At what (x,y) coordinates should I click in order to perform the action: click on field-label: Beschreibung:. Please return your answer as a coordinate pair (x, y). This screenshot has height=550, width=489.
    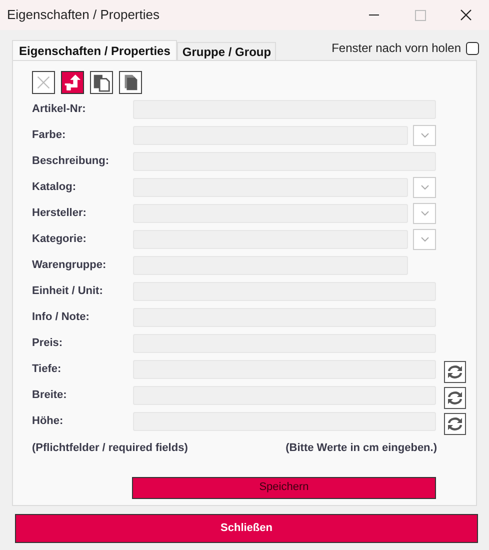
    Looking at the image, I should click on (71, 162).